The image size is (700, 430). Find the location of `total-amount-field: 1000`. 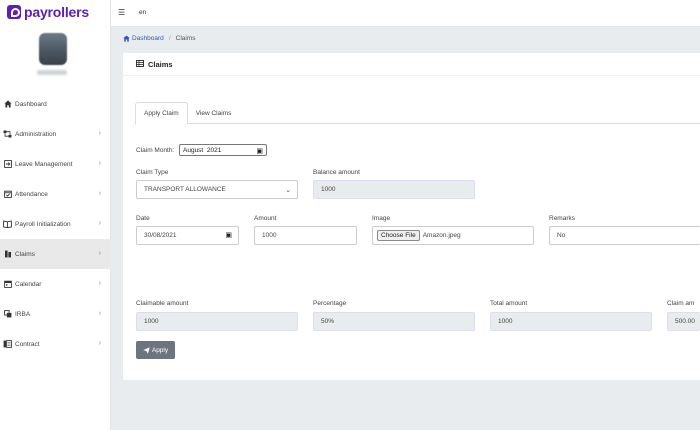

total-amount-field: 1000 is located at coordinates (571, 321).